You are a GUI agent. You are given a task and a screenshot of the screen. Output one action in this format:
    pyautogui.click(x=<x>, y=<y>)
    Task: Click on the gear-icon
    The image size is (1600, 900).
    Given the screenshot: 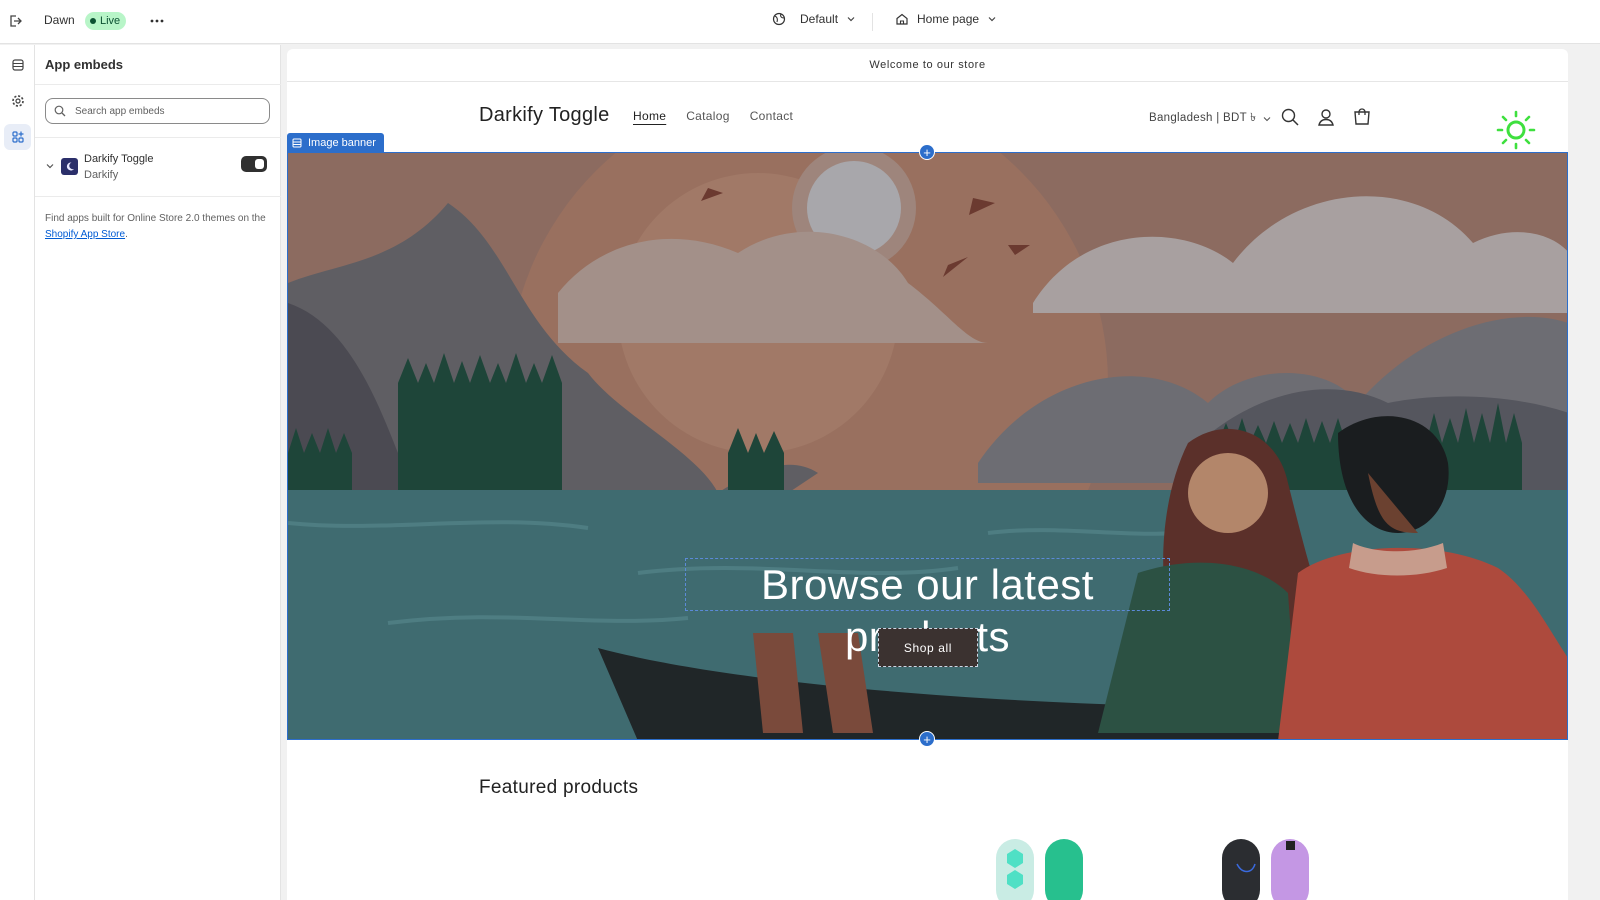 What is the action you would take?
    pyautogui.click(x=17, y=101)
    